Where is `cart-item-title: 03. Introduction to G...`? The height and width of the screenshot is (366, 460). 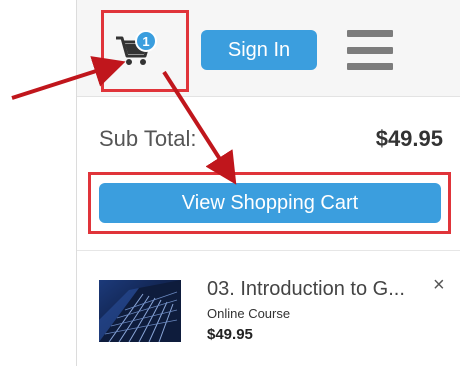
cart-item-title: 03. Introduction to G... is located at coordinates (317, 289).